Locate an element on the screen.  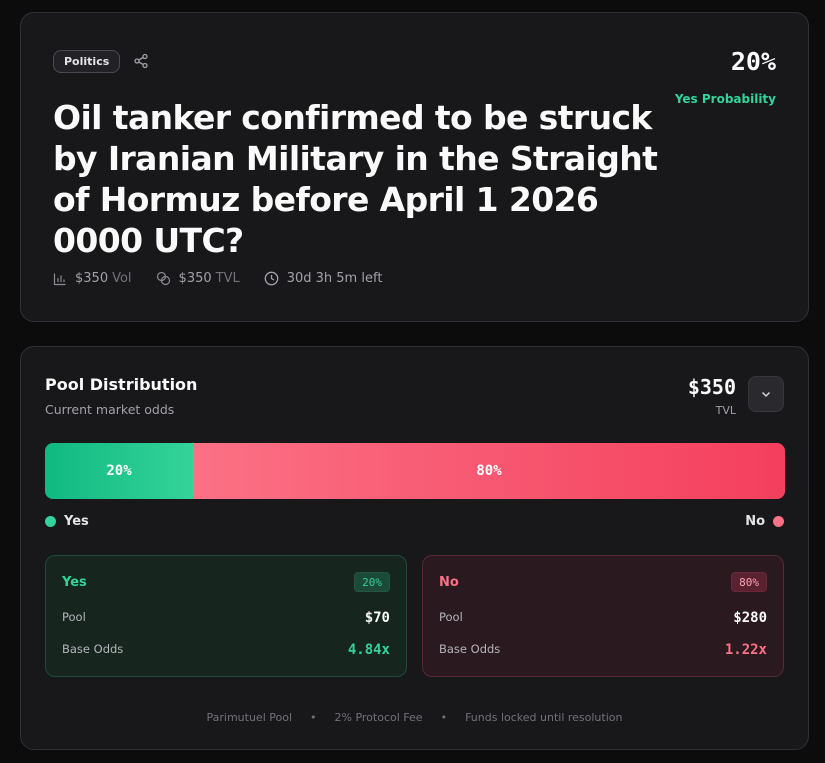
tvl-label: TVL is located at coordinates (227, 278).